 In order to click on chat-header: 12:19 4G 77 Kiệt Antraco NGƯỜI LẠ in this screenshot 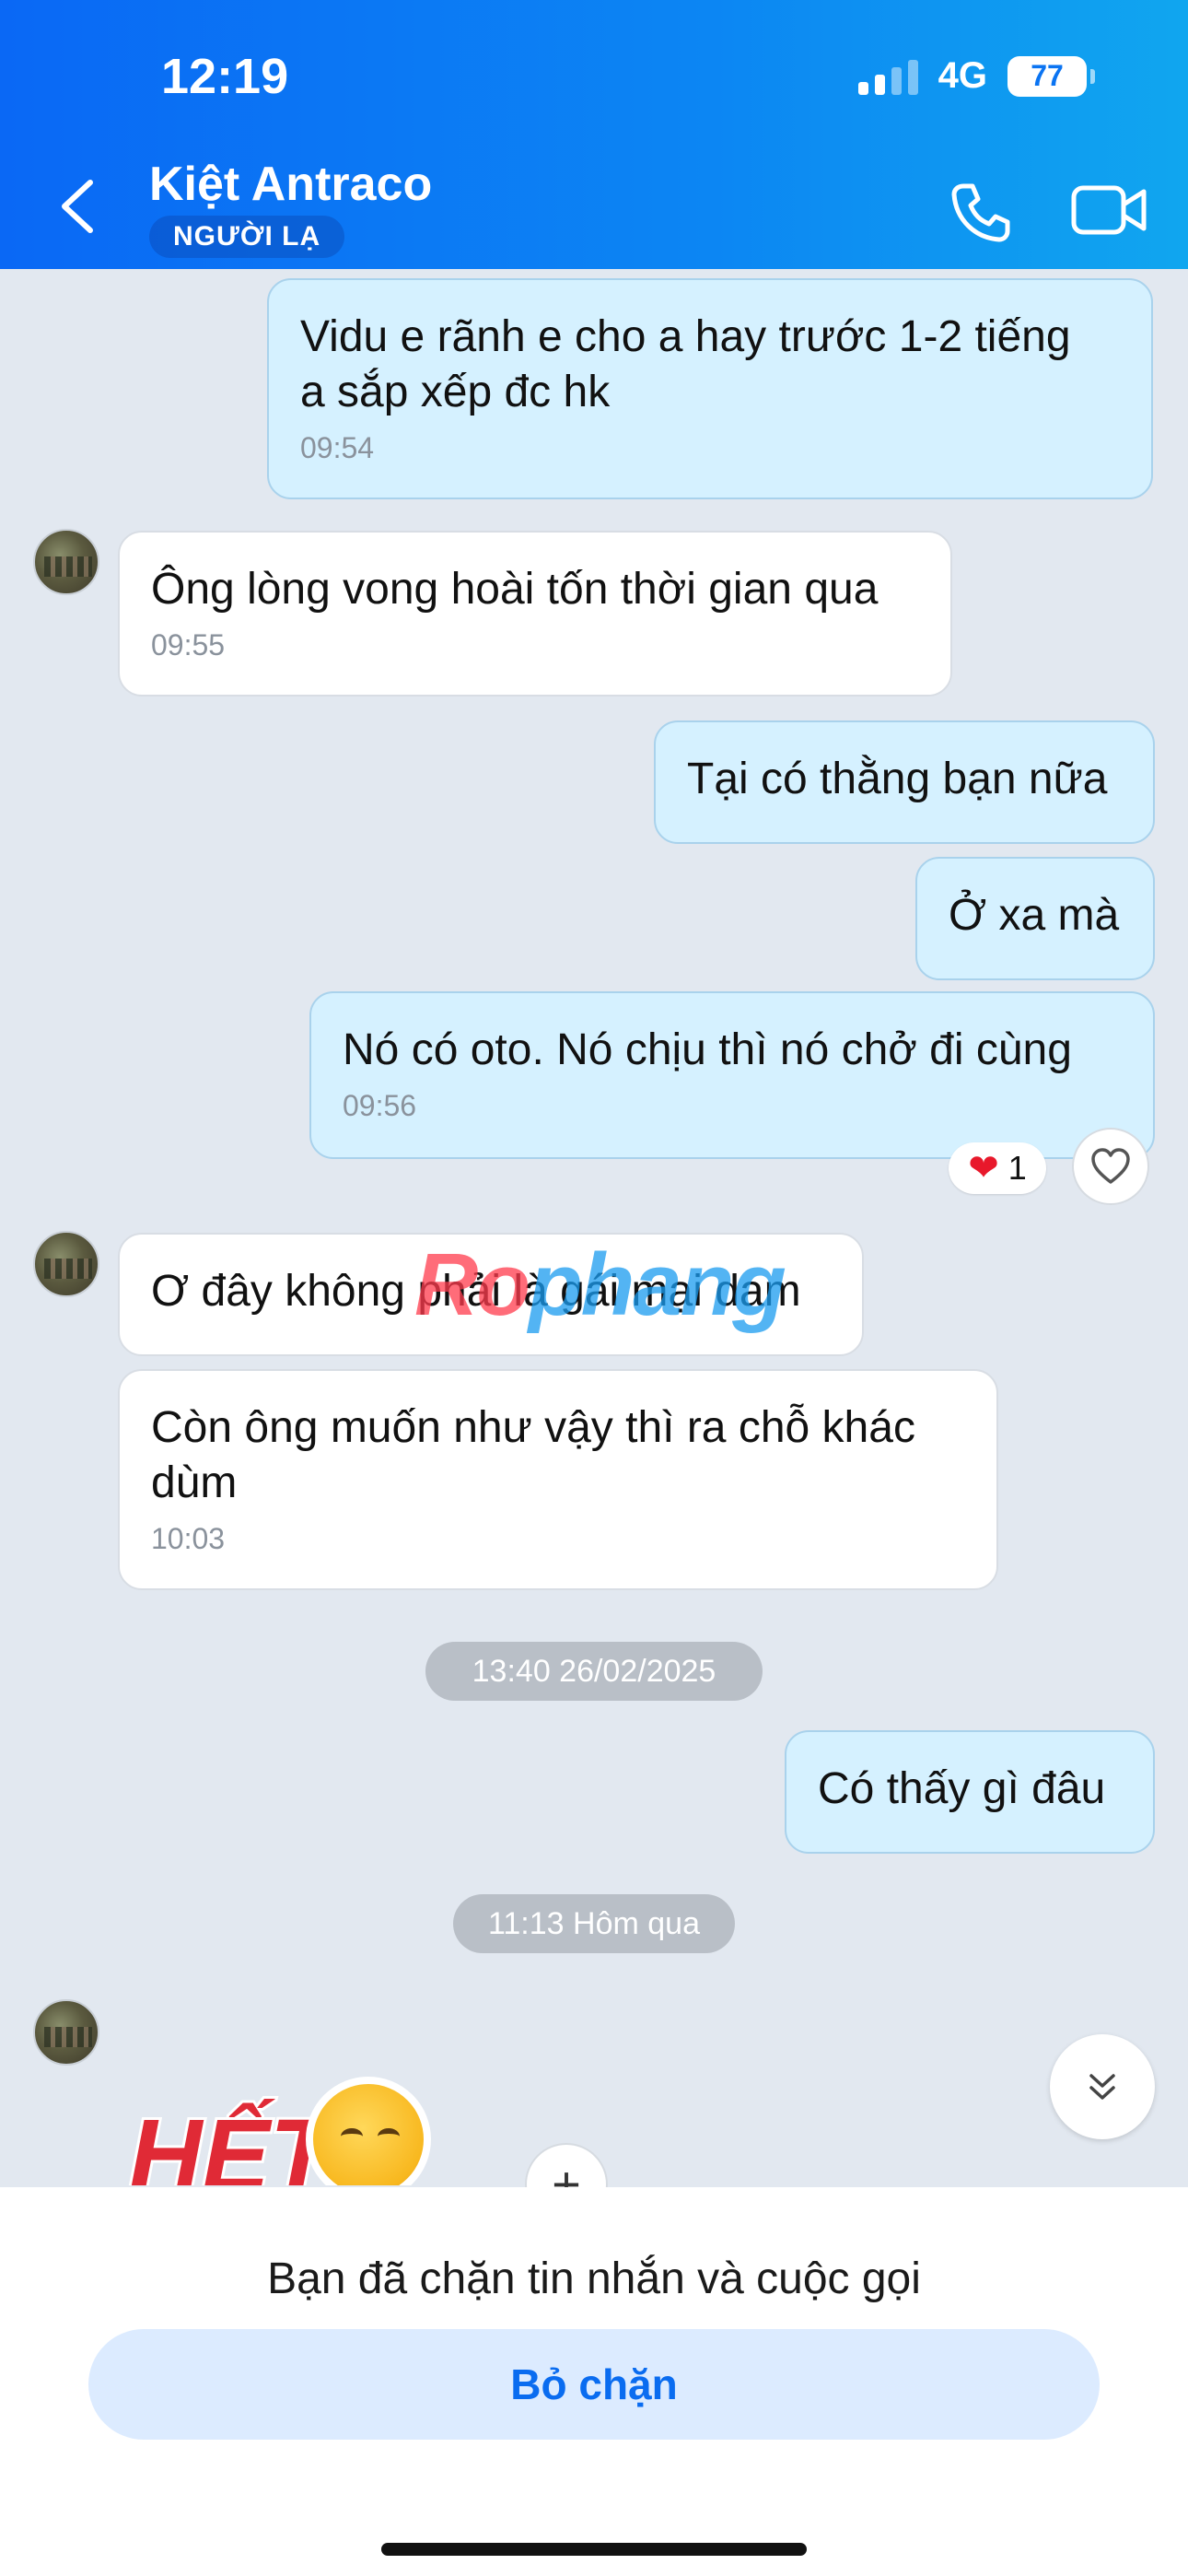, I will do `click(594, 134)`.